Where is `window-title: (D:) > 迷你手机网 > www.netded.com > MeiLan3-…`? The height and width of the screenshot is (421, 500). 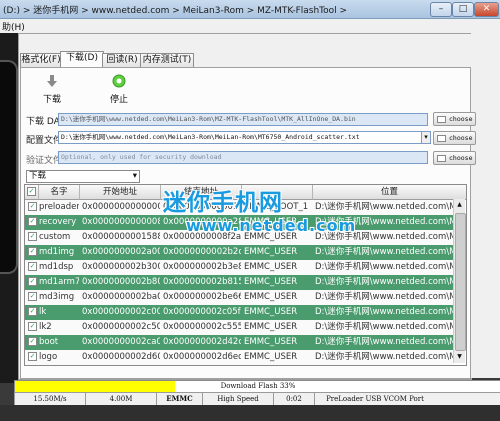
window-title: (D:) > 迷你手机网 > www.netded.com > MeiLan3-… is located at coordinates (175, 11).